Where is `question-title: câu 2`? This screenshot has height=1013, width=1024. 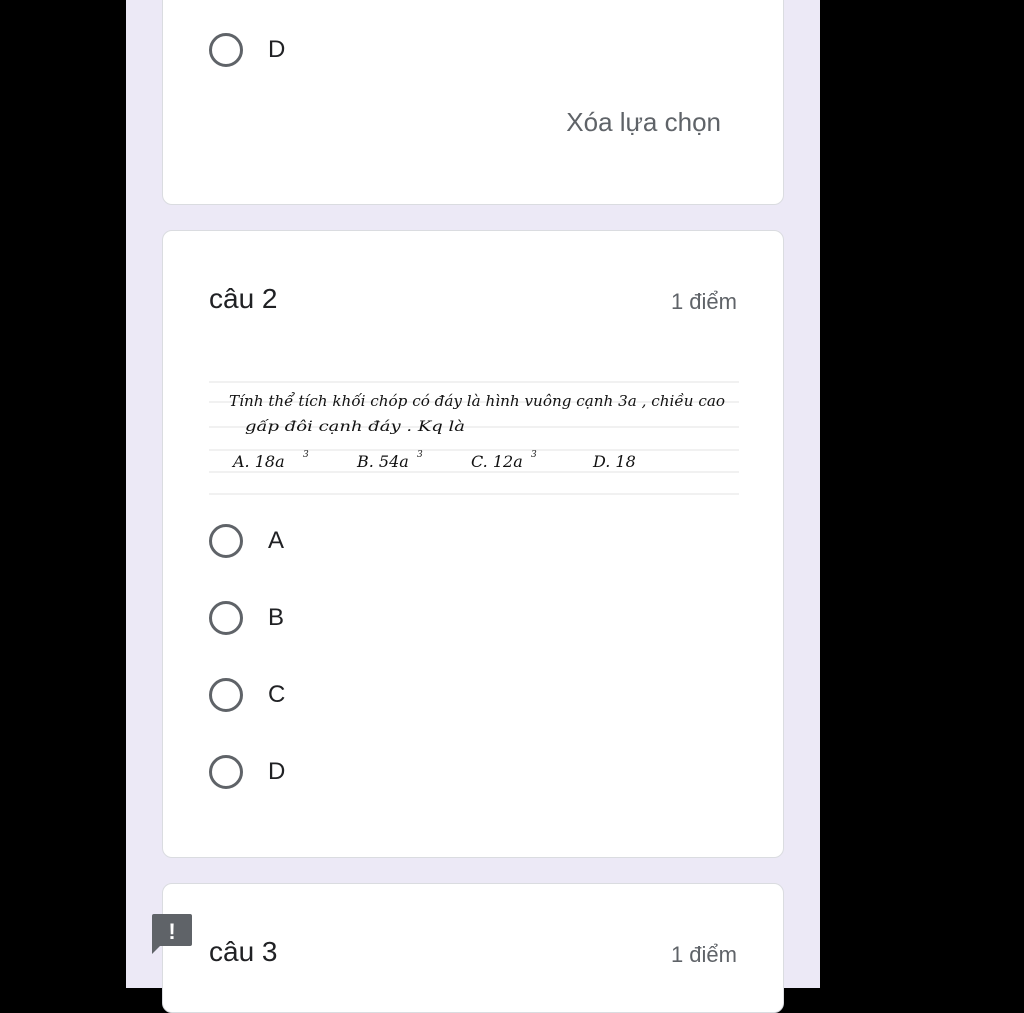
question-title: câu 2 is located at coordinates (243, 298).